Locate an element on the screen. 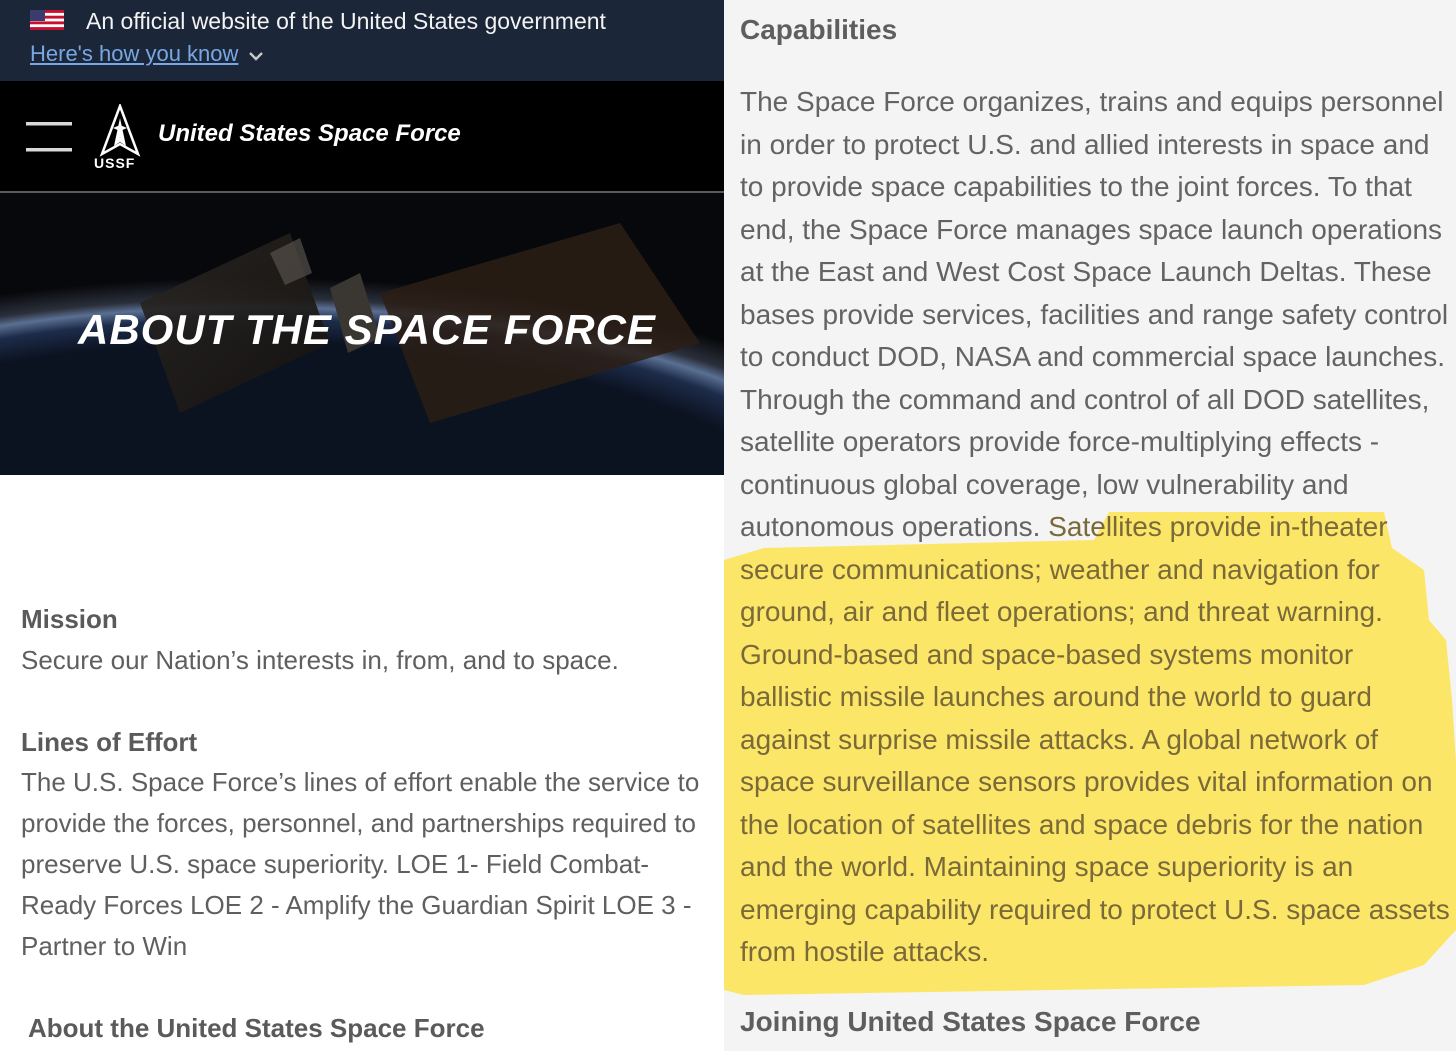 Image resolution: width=1456 pixels, height=1051 pixels. hamburger-menu-icon is located at coordinates (49, 137).